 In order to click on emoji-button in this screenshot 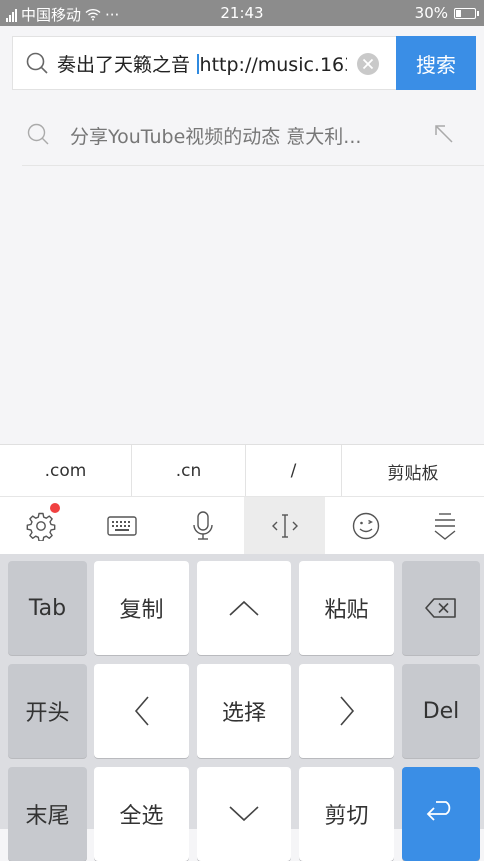, I will do `click(365, 526)`.